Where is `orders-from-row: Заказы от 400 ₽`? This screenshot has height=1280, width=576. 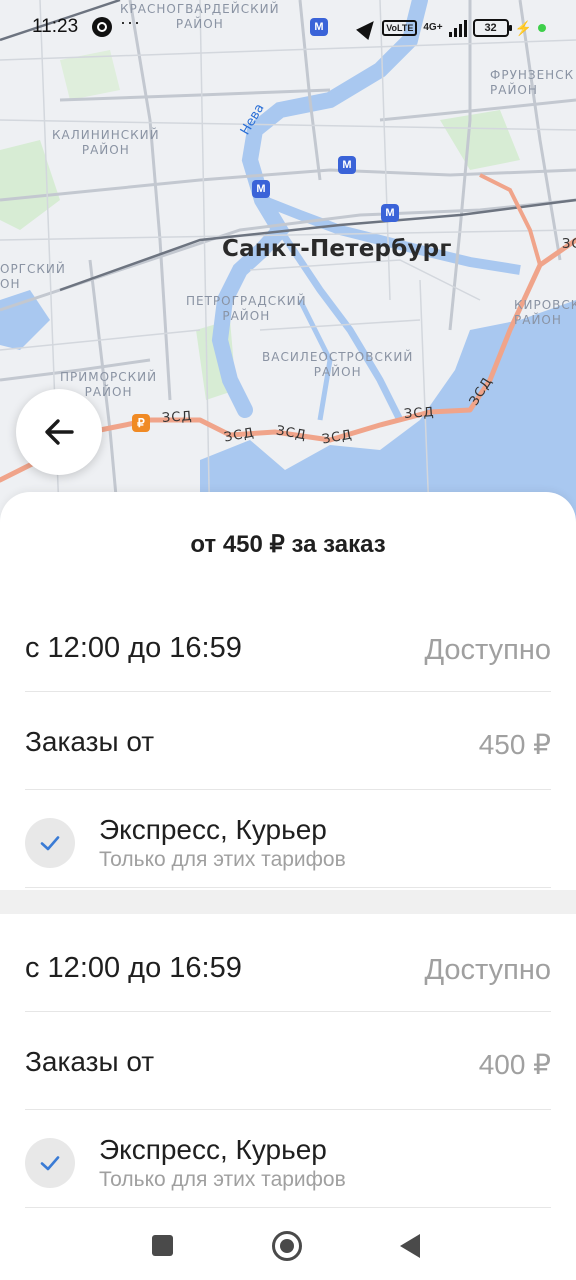 orders-from-row: Заказы от 400 ₽ is located at coordinates (288, 1061).